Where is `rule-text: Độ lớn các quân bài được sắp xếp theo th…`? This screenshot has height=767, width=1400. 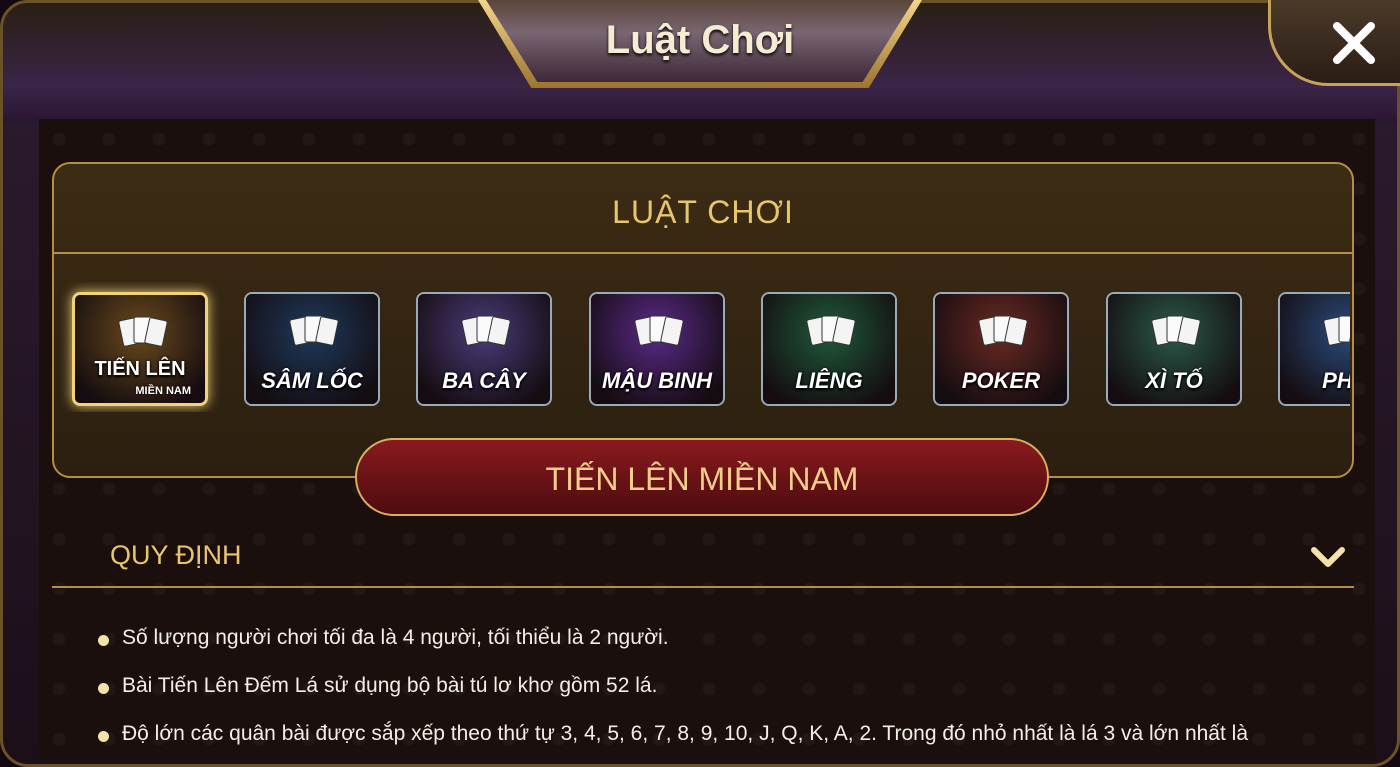 rule-text: Độ lớn các quân bài được sắp xếp theo th… is located at coordinates (685, 733).